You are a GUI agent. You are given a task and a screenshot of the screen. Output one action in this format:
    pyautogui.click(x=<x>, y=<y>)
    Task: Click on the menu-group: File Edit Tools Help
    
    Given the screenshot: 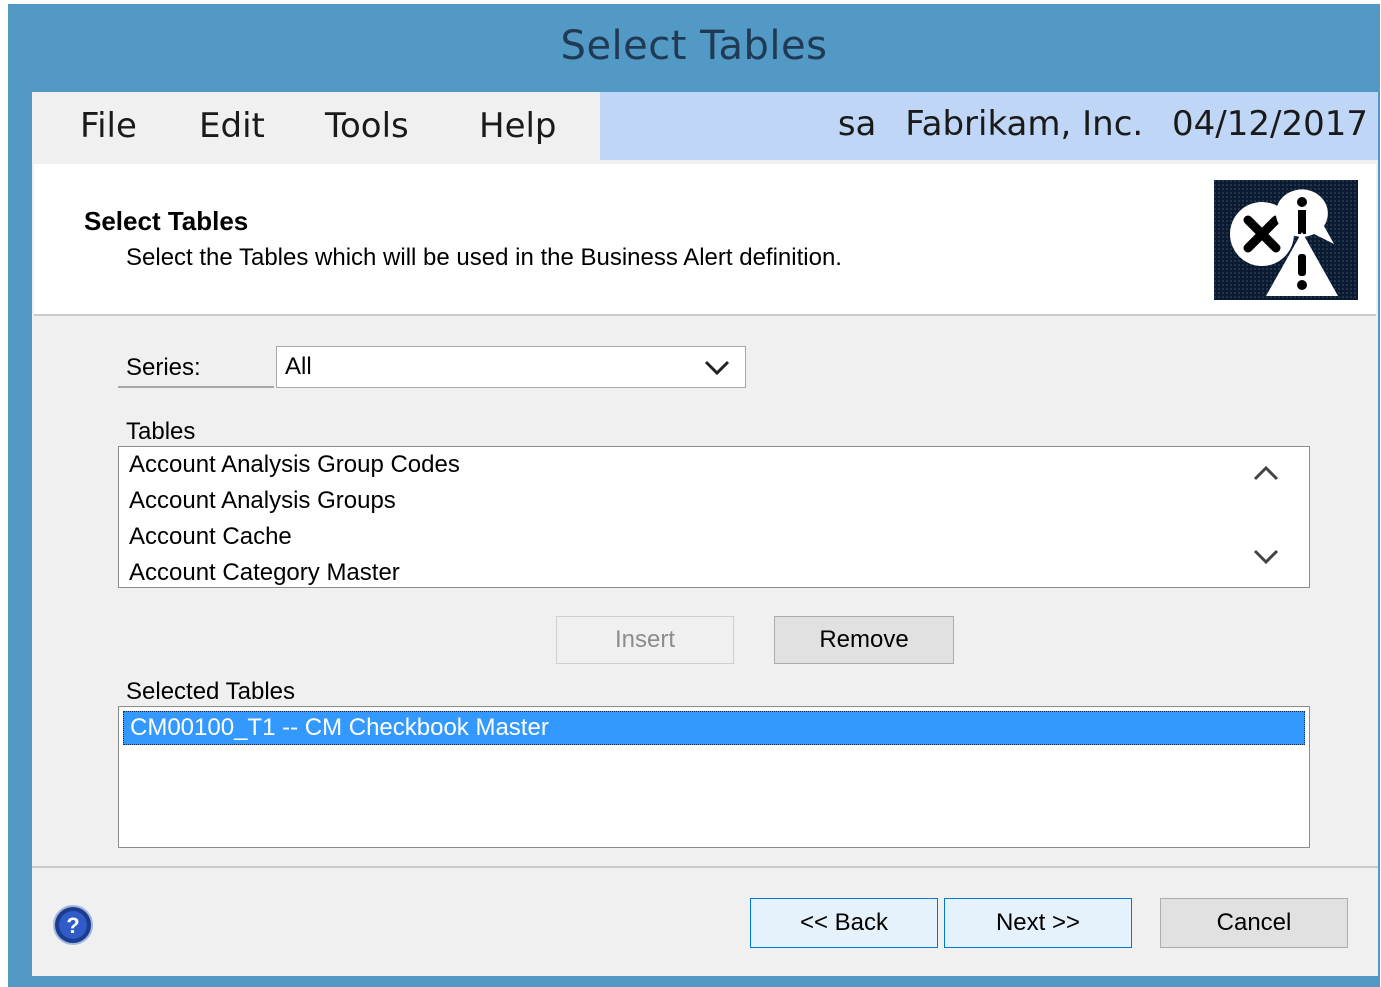 What is the action you would take?
    pyautogui.click(x=316, y=126)
    